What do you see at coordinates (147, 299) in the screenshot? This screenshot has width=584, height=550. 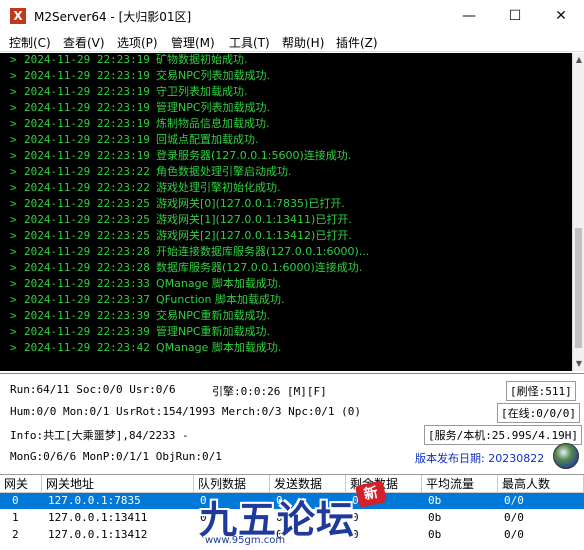 I see `log-line: >2024-11-29 22:23:37 QFunction 脚本加载成功.` at bounding box center [147, 299].